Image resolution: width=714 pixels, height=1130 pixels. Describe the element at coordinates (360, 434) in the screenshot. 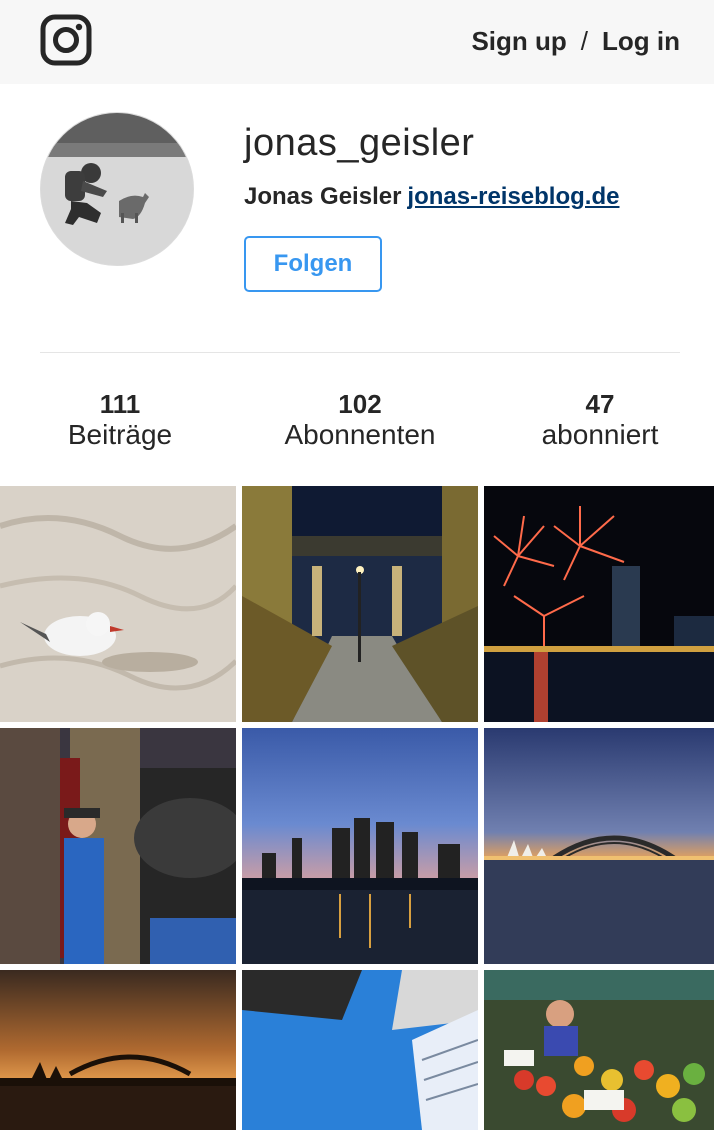

I see `stat-followers-label: Abonnenten` at that location.